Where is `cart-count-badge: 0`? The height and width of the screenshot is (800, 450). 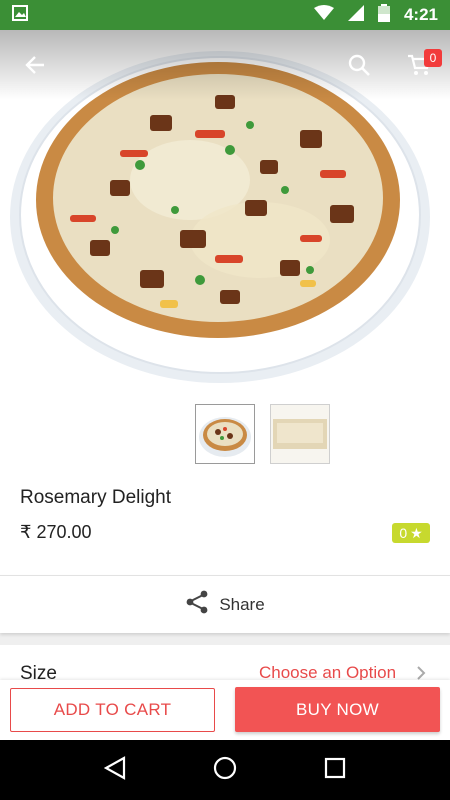
cart-count-badge: 0 is located at coordinates (433, 58).